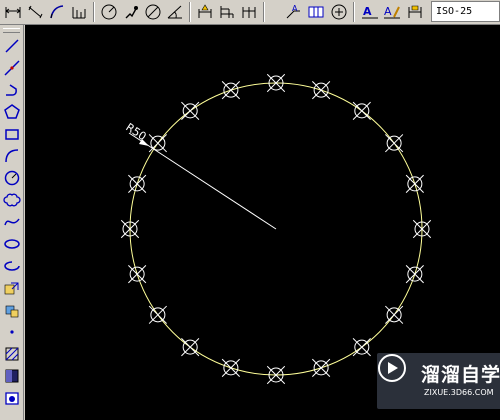 Image resolution: width=500 pixels, height=420 pixels. I want to click on draw-toolbar, so click(12, 222).